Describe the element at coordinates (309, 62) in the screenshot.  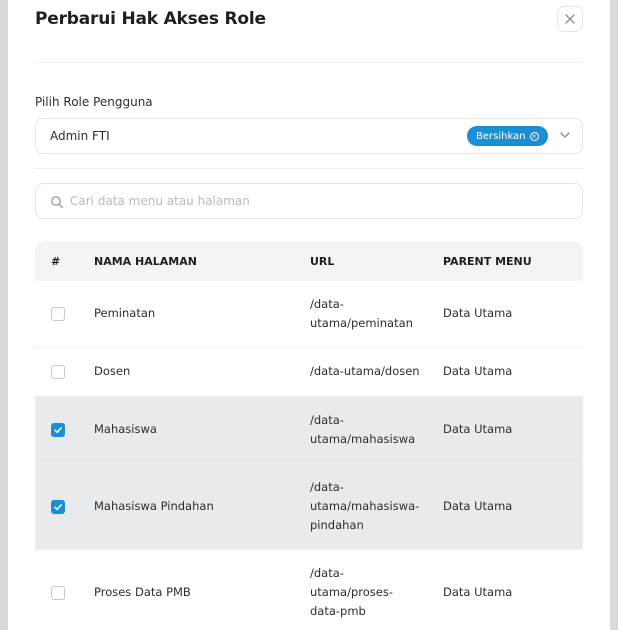
I see `header-divider` at that location.